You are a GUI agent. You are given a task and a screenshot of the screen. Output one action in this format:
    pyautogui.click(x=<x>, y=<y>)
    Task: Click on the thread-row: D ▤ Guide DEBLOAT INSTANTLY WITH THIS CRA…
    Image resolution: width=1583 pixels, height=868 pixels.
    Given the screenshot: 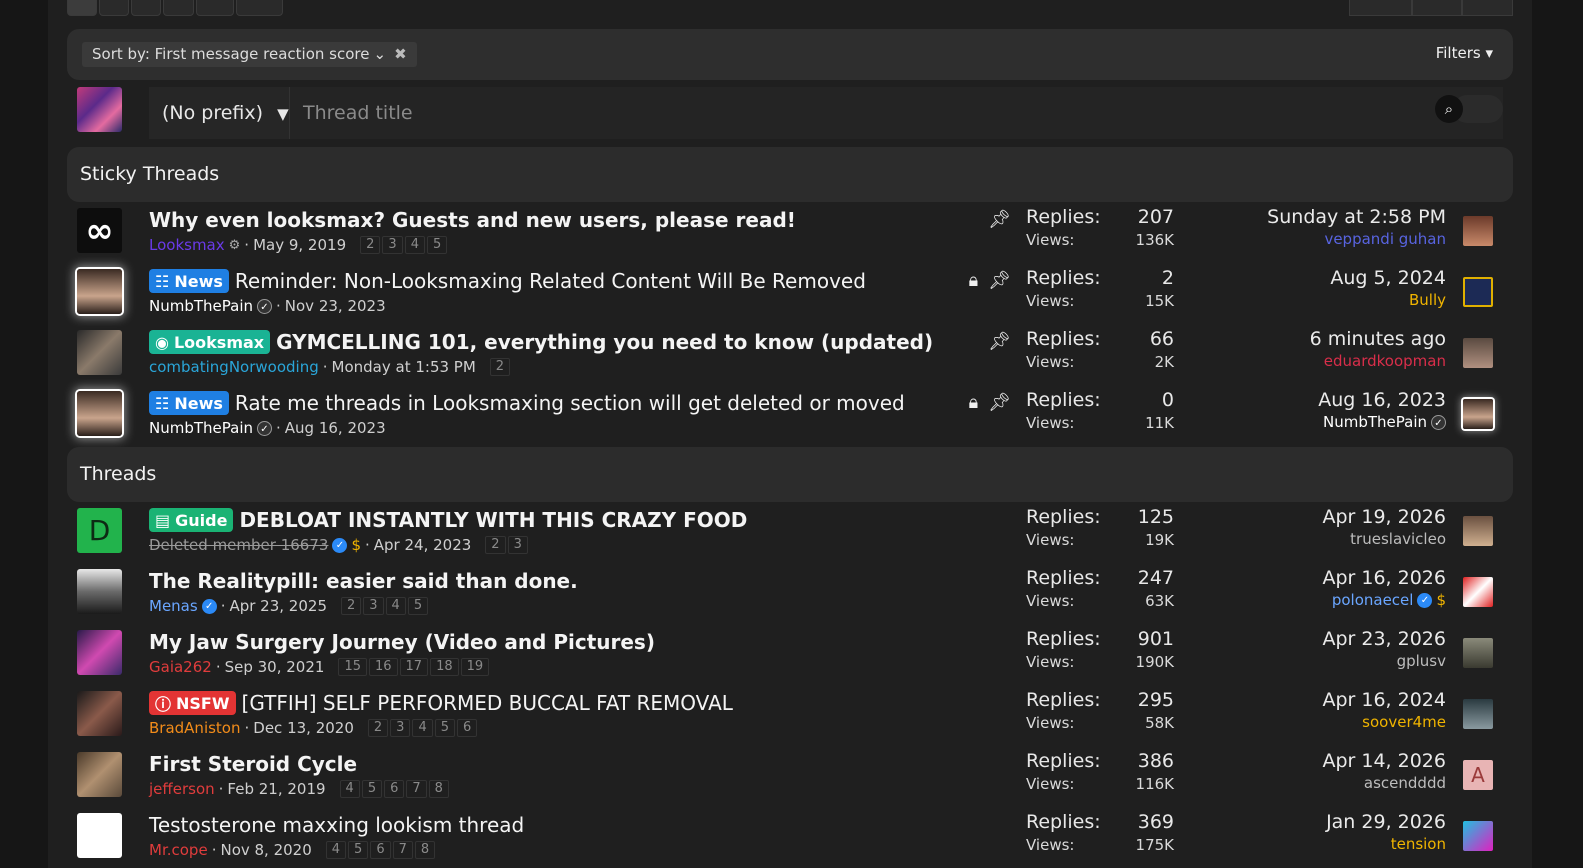 What is the action you would take?
    pyautogui.click(x=790, y=532)
    